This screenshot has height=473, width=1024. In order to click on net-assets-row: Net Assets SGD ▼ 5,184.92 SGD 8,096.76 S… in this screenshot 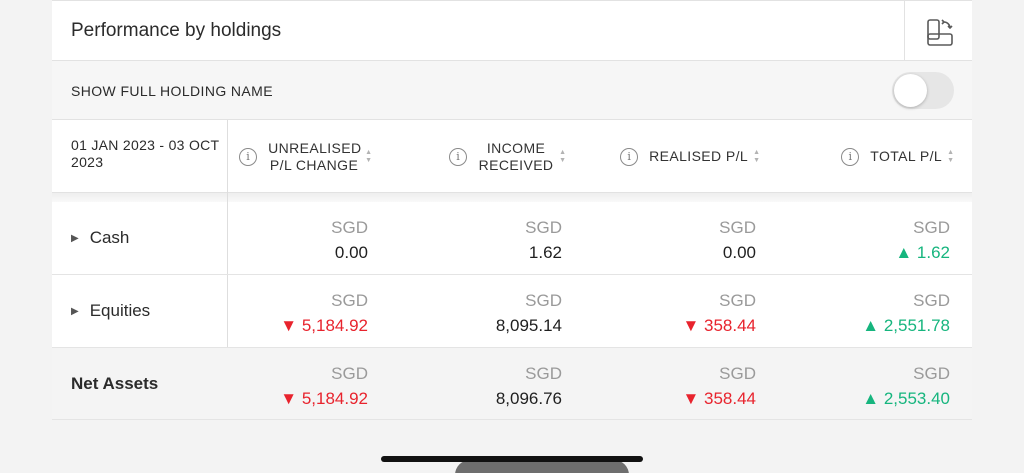, I will do `click(512, 384)`.